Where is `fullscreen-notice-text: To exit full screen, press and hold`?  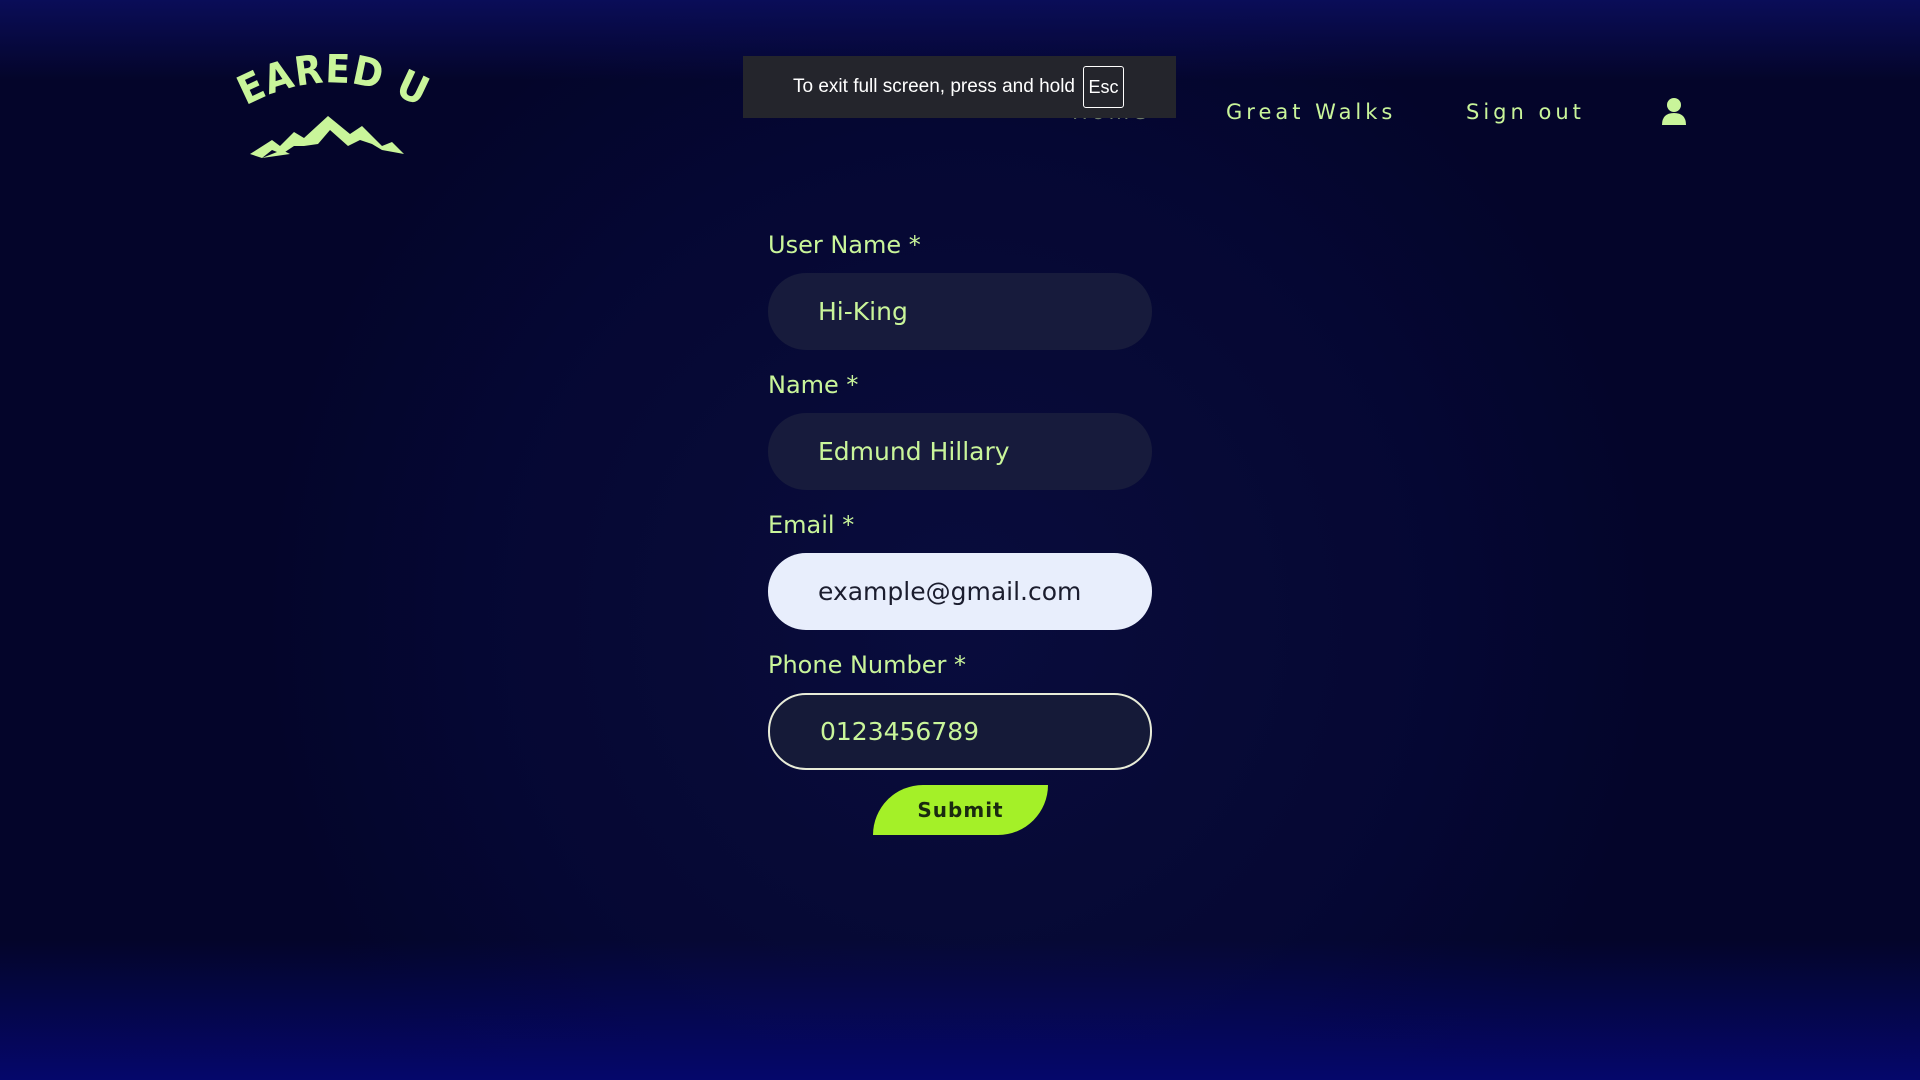
fullscreen-notice-text: To exit full screen, press and hold is located at coordinates (934, 86).